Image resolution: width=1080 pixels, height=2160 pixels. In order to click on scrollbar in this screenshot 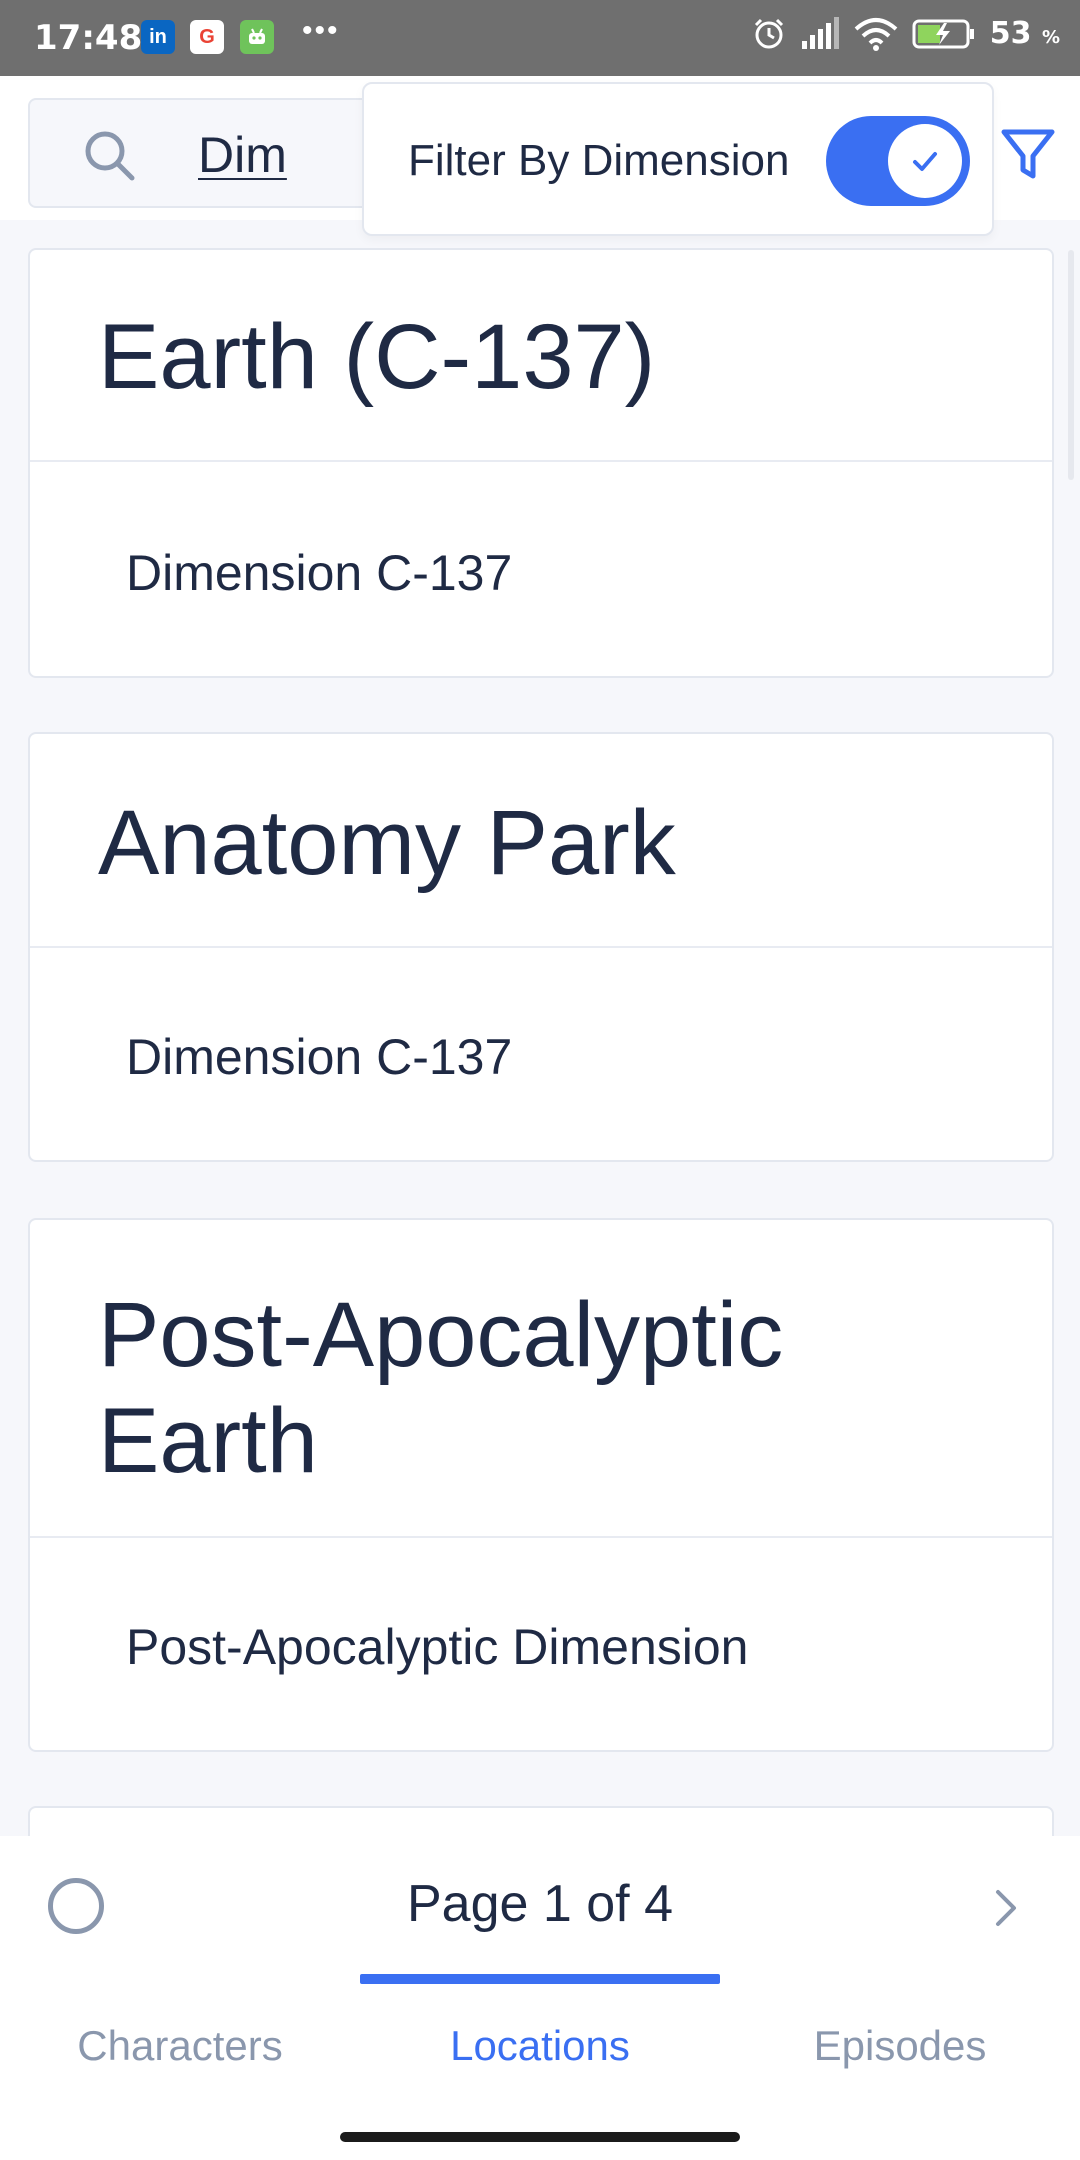, I will do `click(1071, 365)`.